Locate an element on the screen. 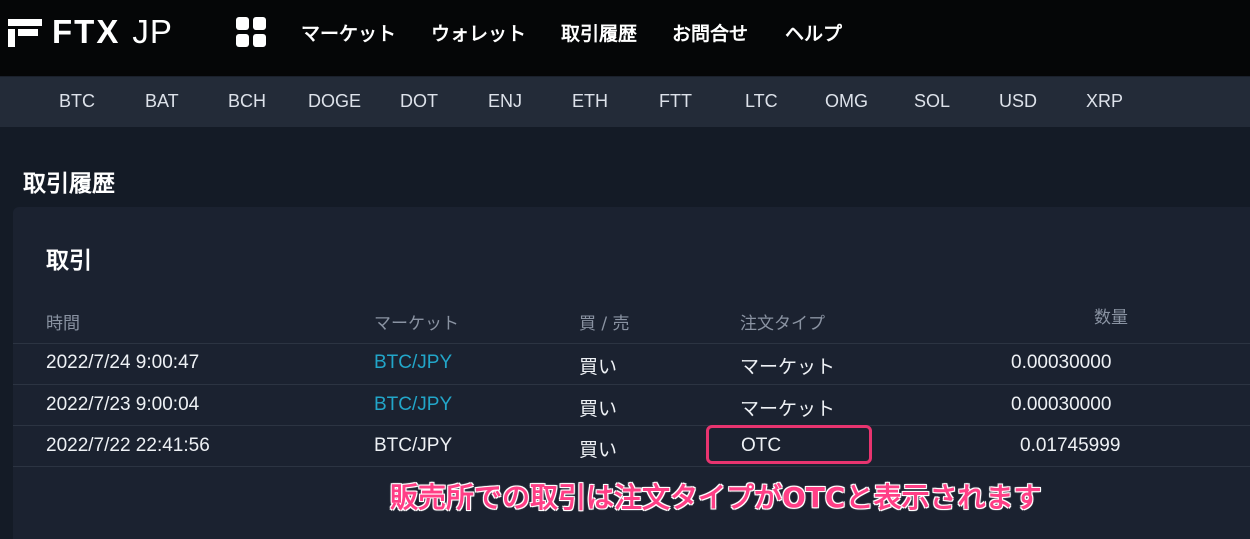 The height and width of the screenshot is (539, 1250). column-header-time: 時間 is located at coordinates (63, 321).